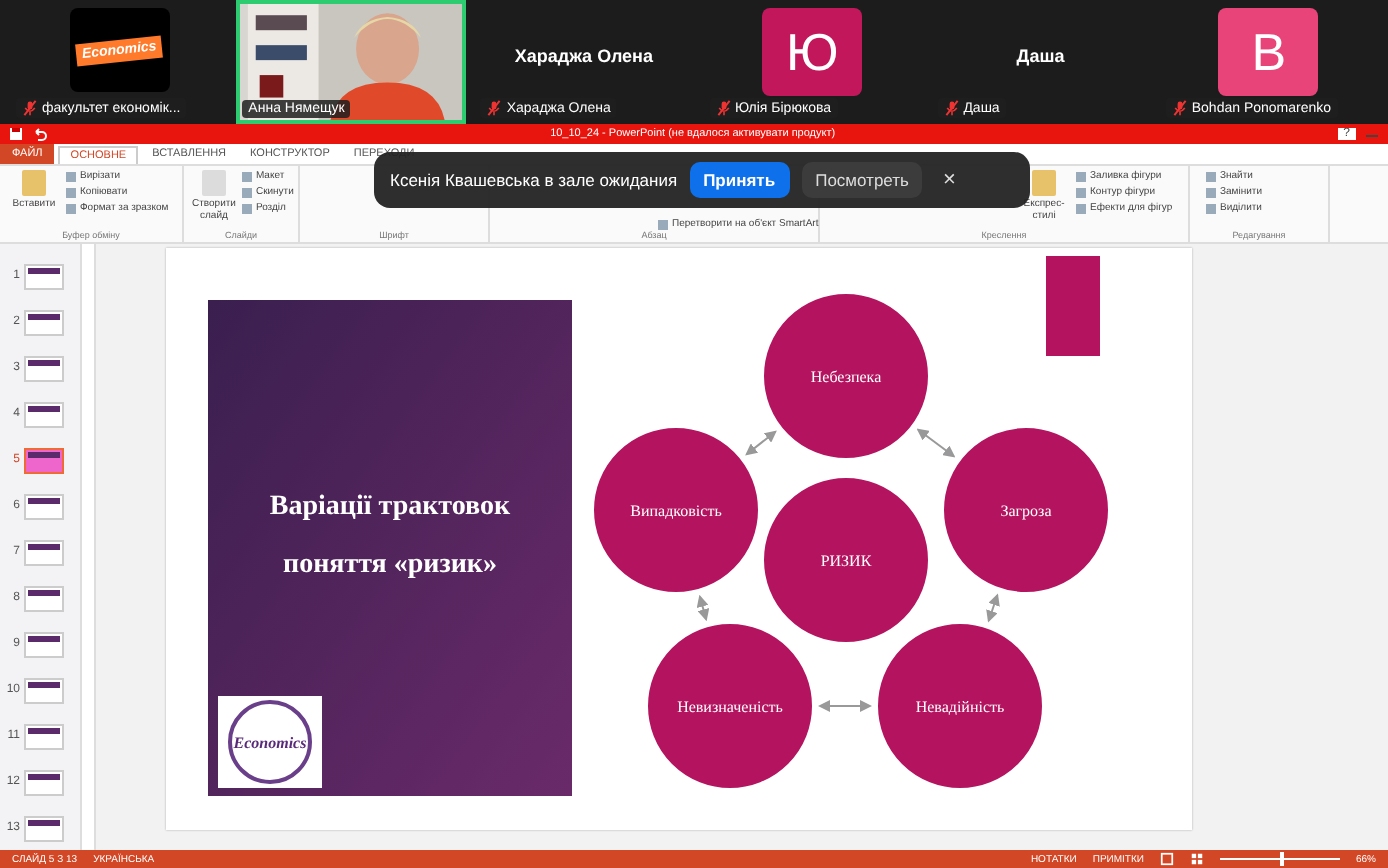 The width and height of the screenshot is (1388, 868). Describe the element at coordinates (583, 56) in the screenshot. I see `participant-name: Хараджа Олена` at that location.